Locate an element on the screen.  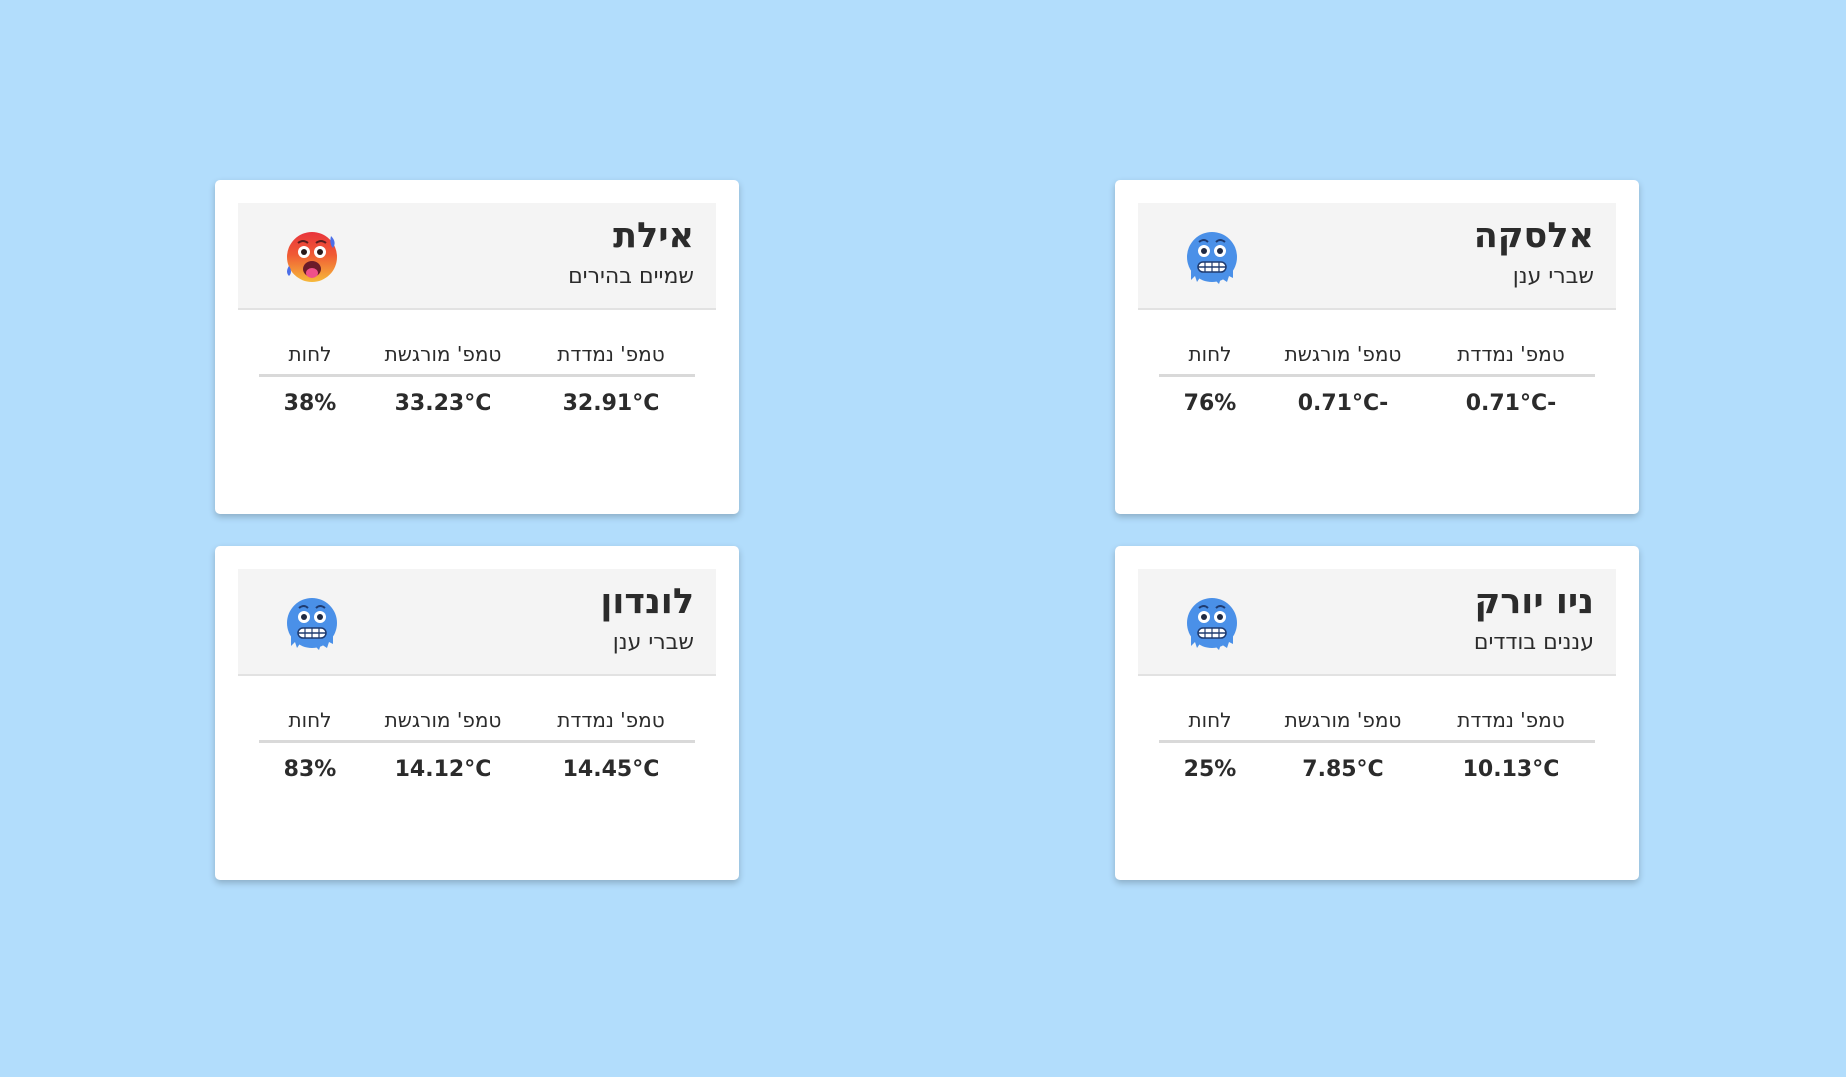
measured-temp-value: 14.45°C is located at coordinates (611, 769).